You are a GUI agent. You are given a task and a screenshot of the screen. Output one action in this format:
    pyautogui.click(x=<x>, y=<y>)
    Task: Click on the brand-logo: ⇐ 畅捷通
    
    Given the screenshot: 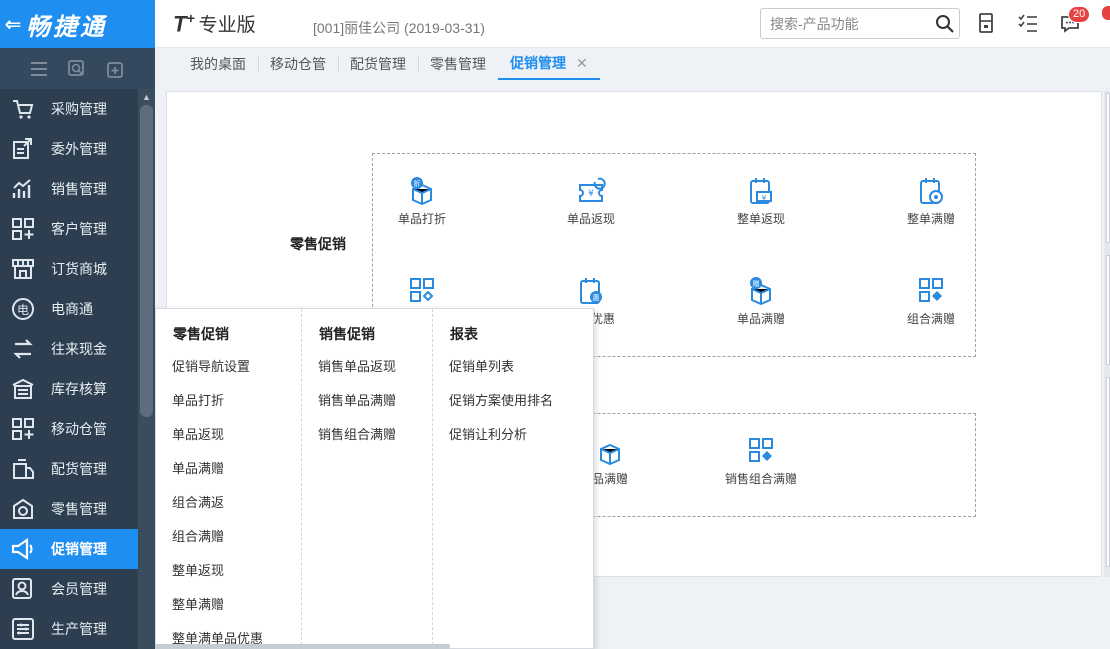 What is the action you would take?
    pyautogui.click(x=77, y=24)
    